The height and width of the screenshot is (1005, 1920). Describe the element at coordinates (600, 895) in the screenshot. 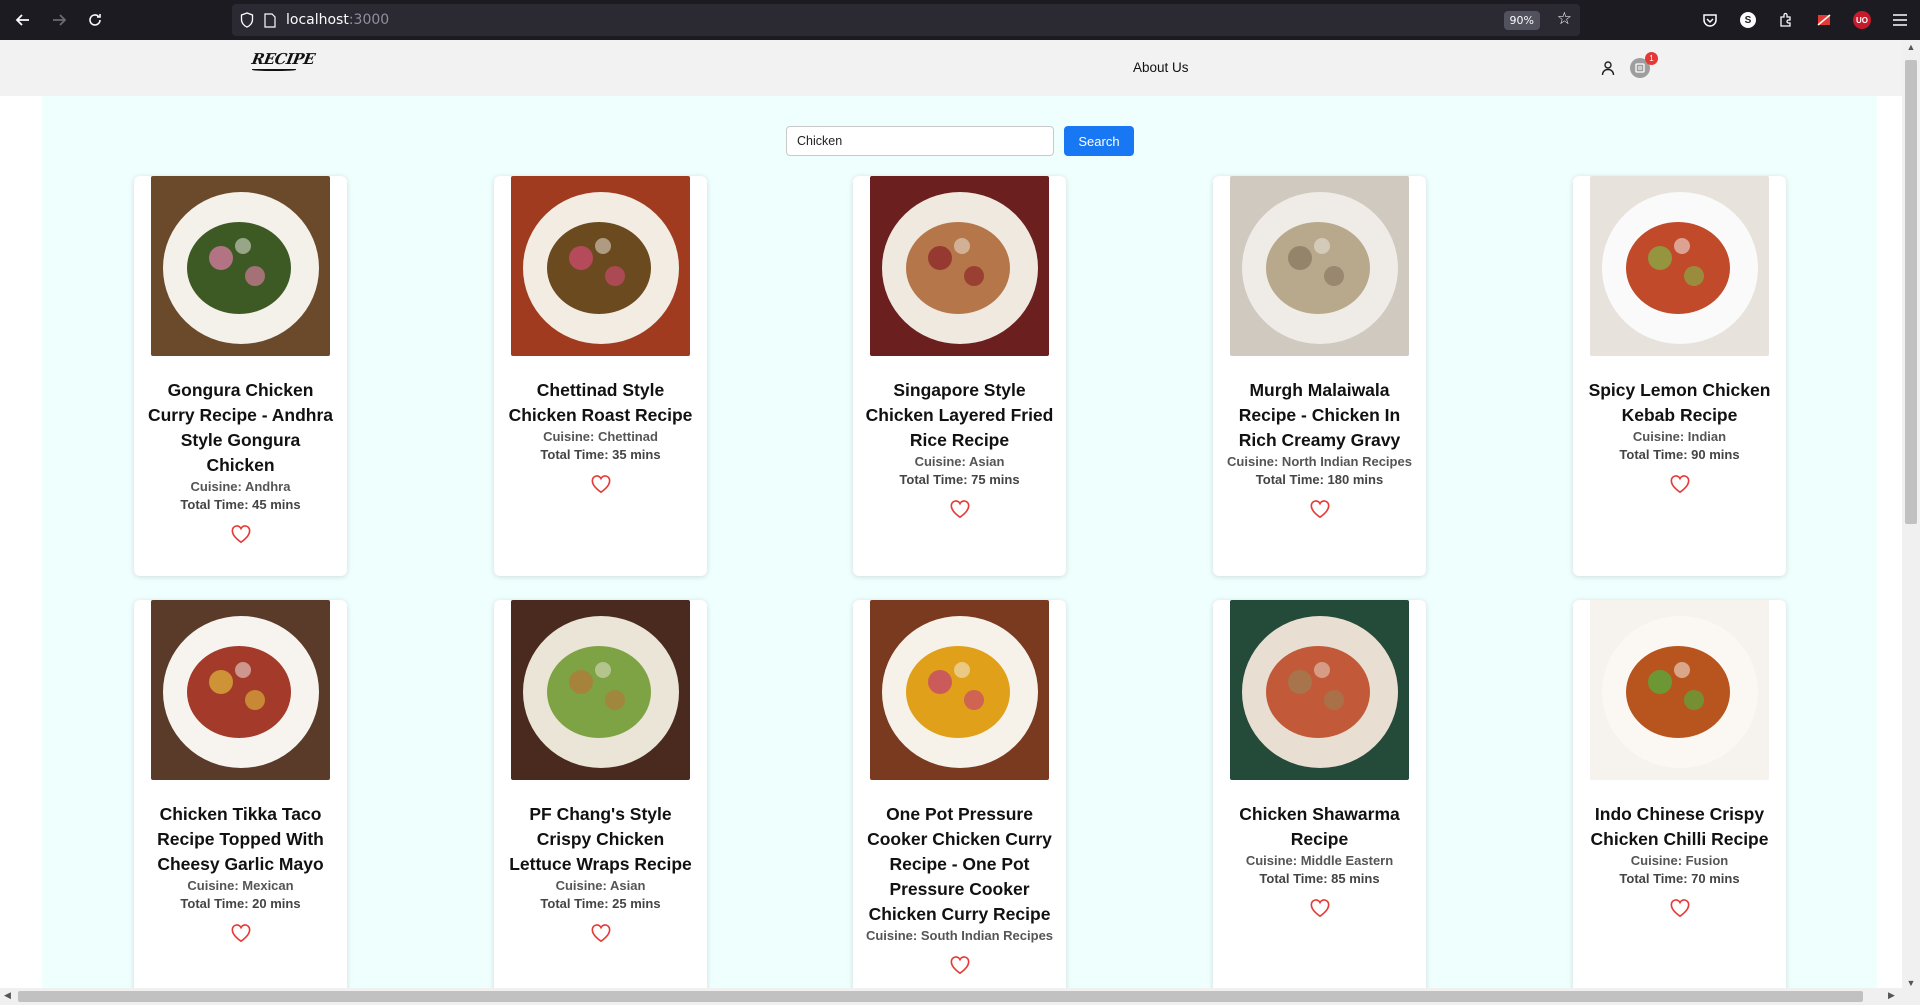

I see `recipe-meta: Cuisine: Asian Total Time: 25 mins` at that location.